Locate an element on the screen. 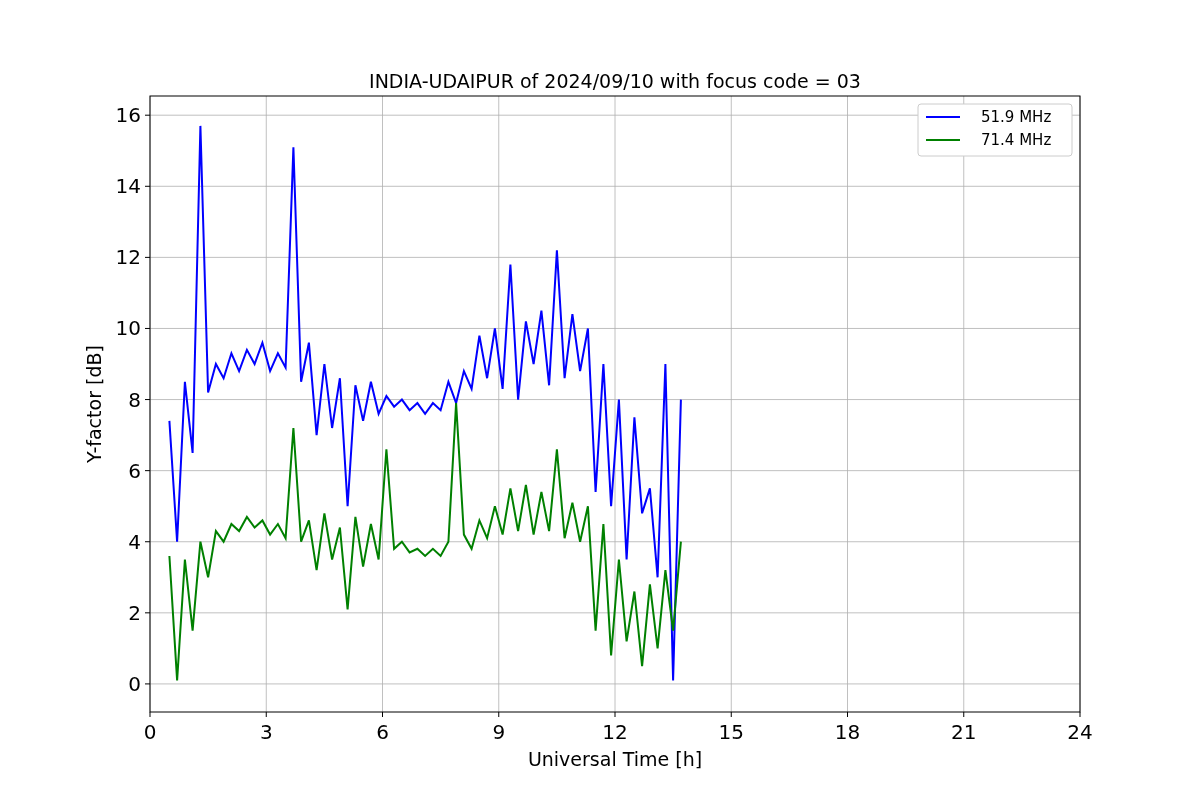  chart-title: INDIA-UDAIPUR of 2024/09/10 with focus code = 03 is located at coordinates (615, 81).